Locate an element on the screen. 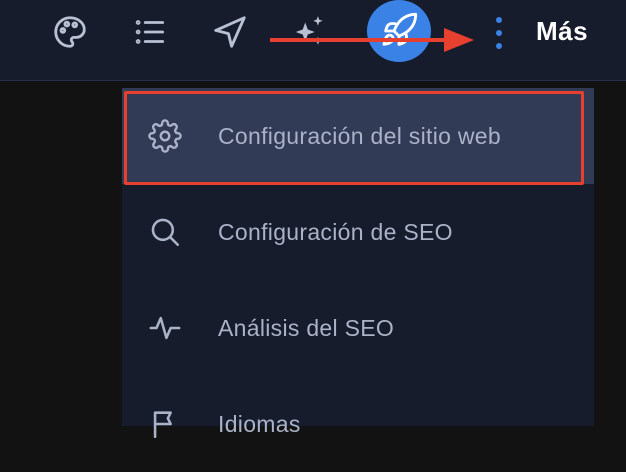  menu-item-label: Configuración de SEO is located at coordinates (335, 231).